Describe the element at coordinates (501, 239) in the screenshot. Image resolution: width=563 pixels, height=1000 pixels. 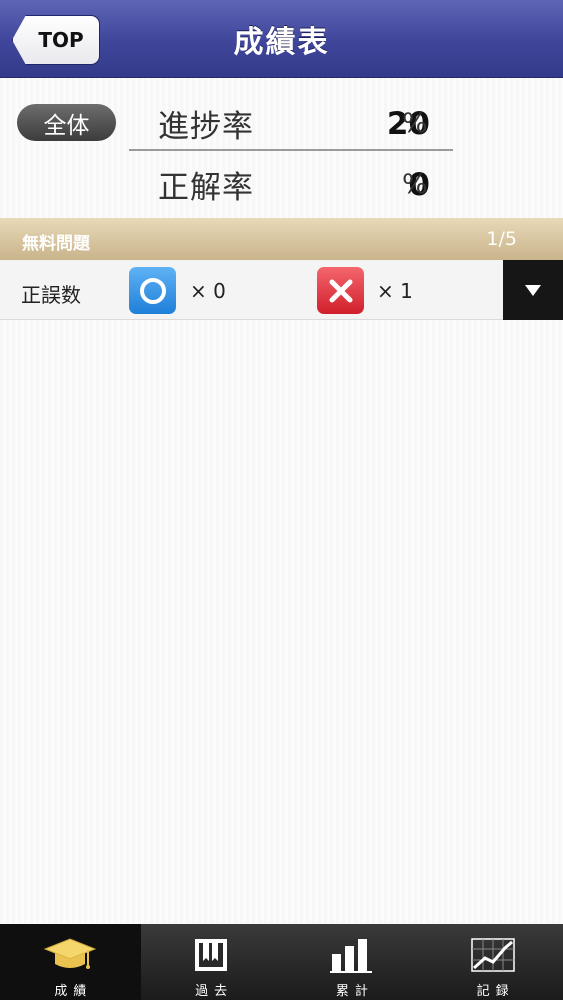
I see `section-page-indicator: 1/5` at that location.